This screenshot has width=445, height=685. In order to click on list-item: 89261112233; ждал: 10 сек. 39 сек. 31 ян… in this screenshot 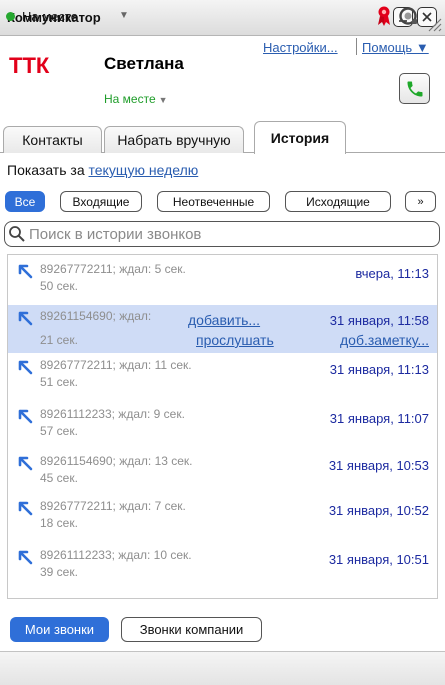, I will do `click(222, 568)`.